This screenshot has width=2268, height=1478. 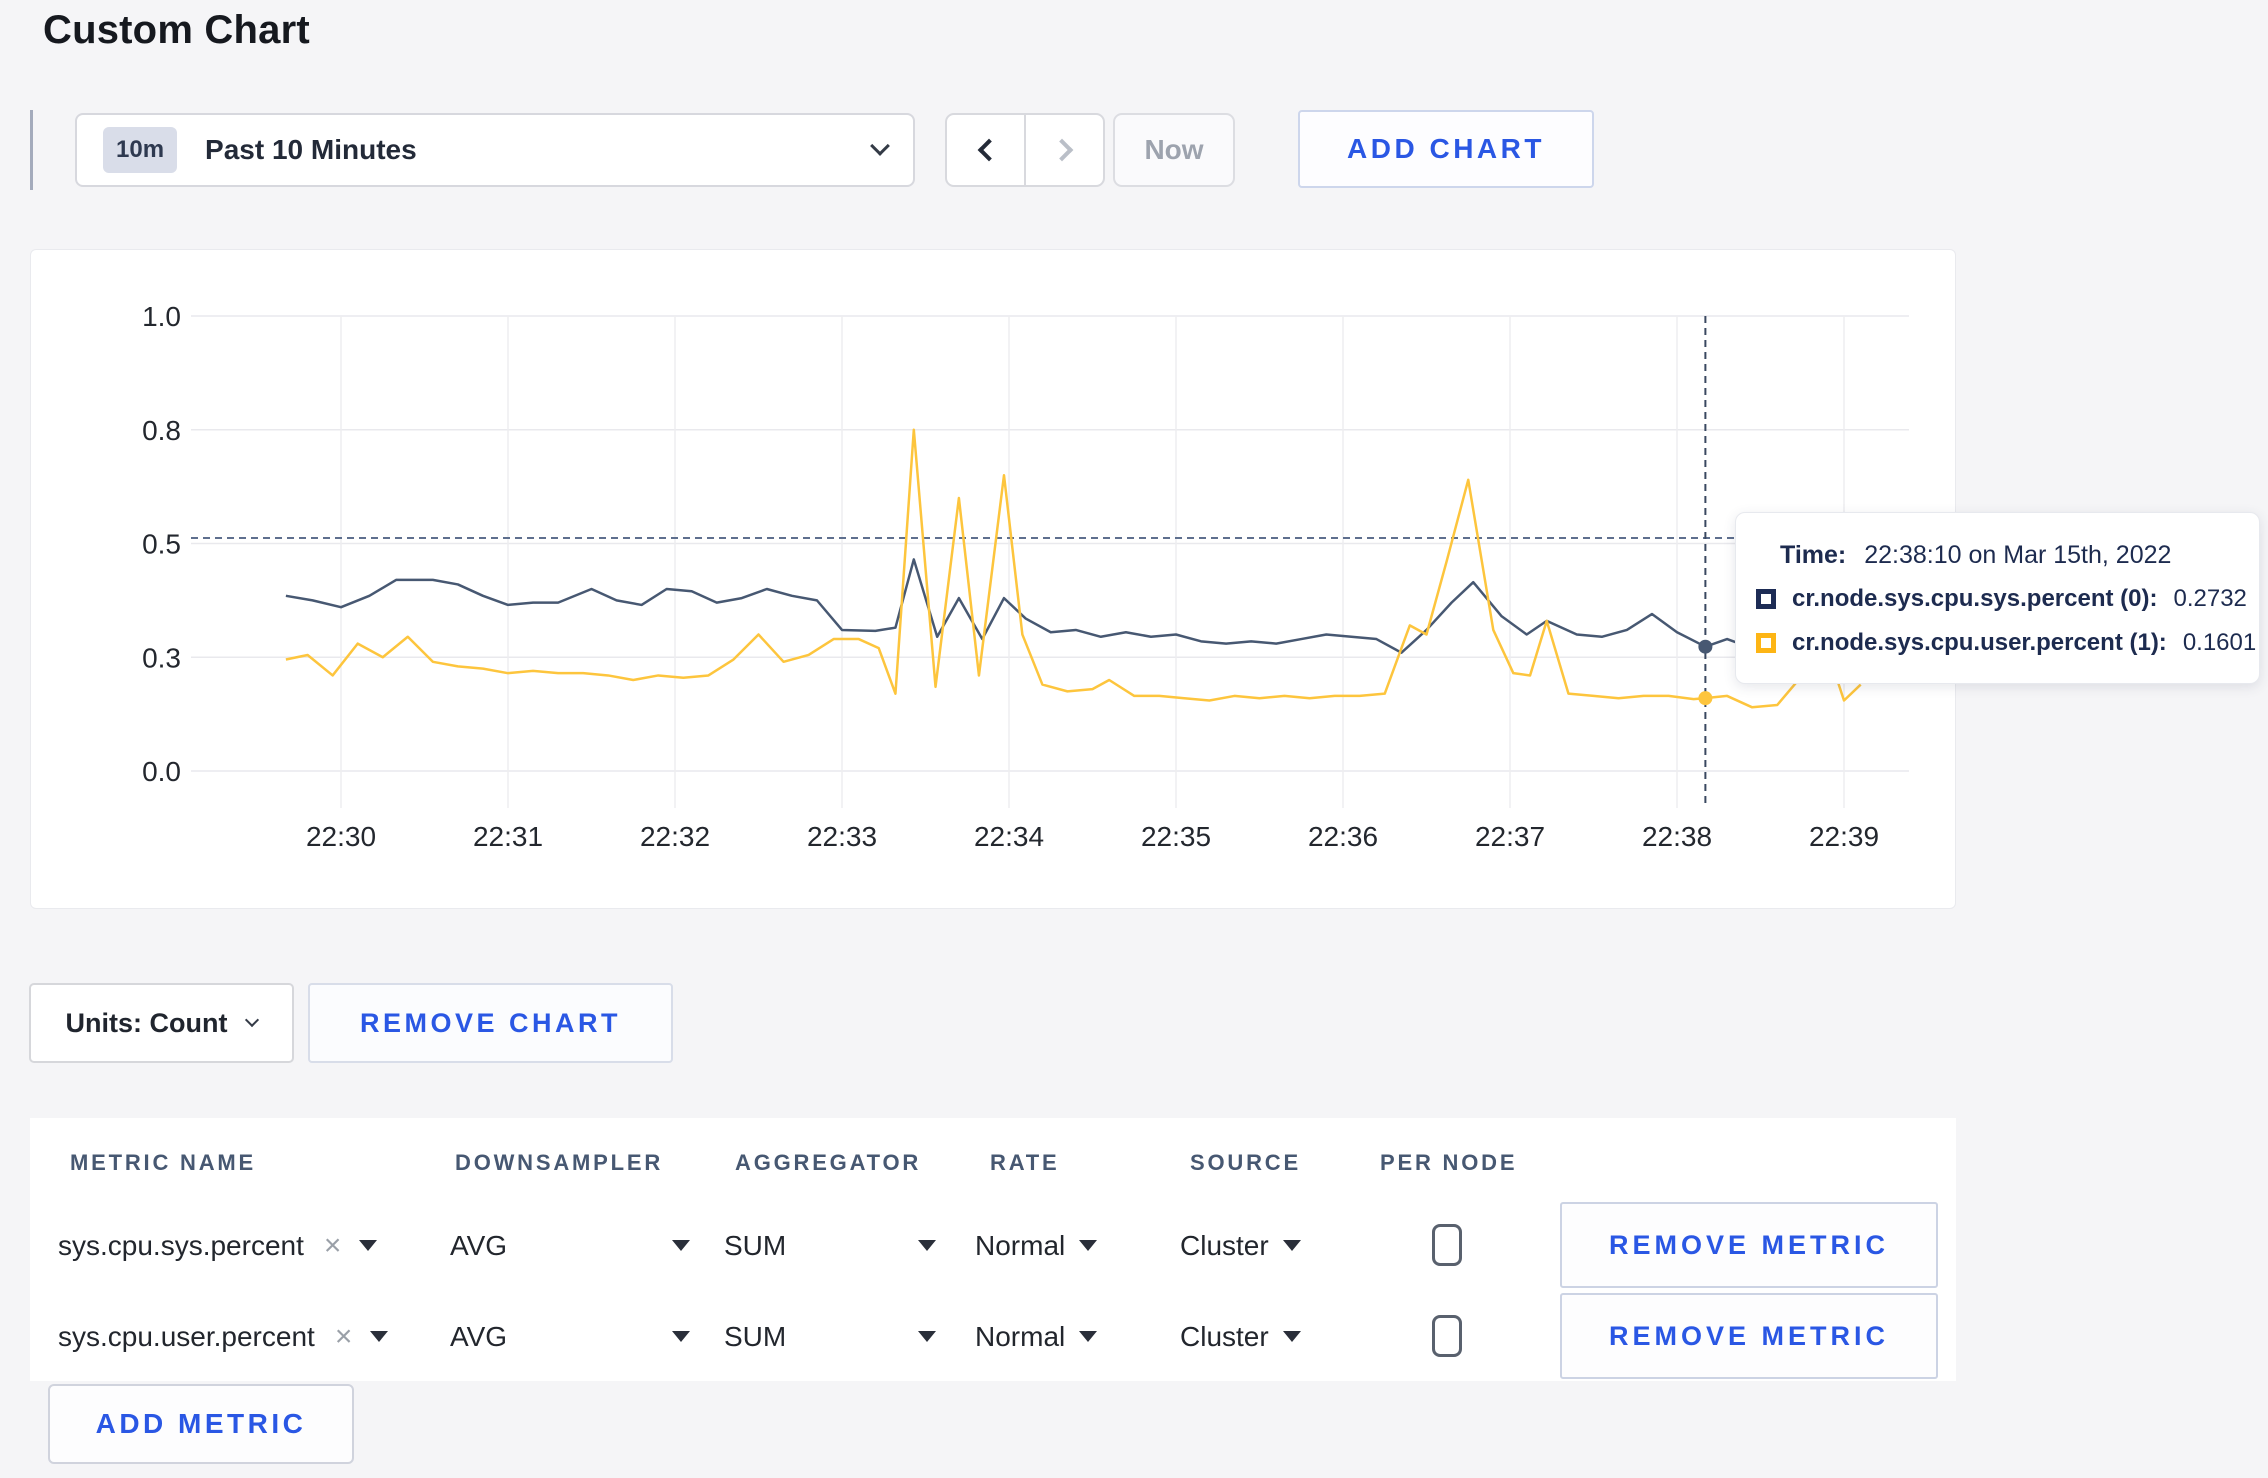 What do you see at coordinates (508, 836) in the screenshot?
I see `svg-text: 22:31` at bounding box center [508, 836].